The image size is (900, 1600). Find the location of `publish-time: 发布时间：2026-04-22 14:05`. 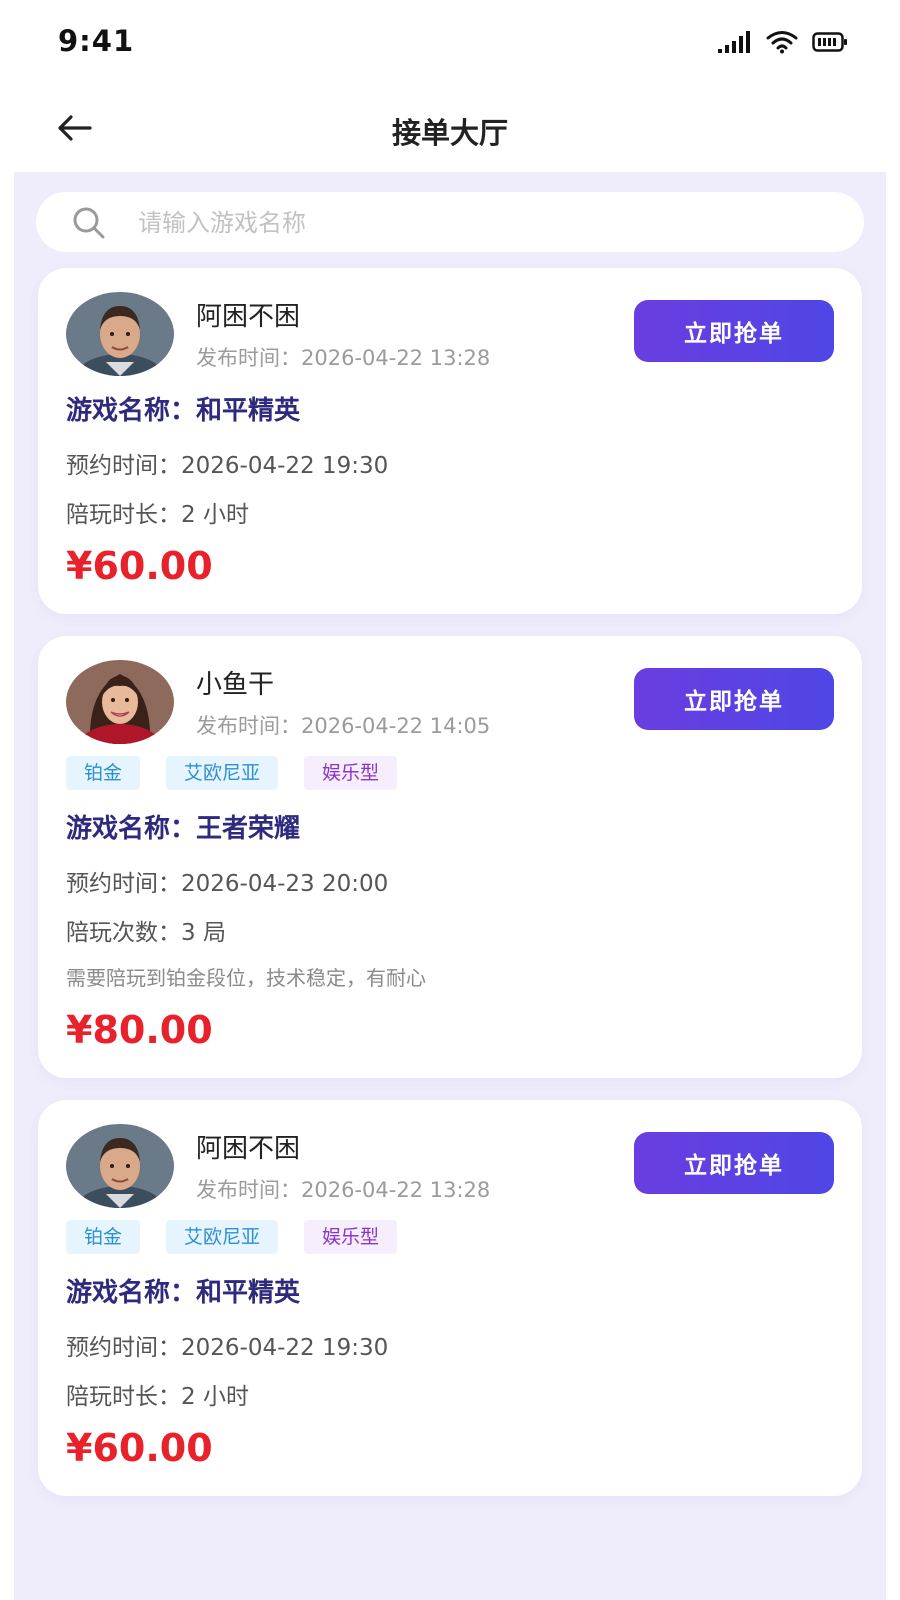

publish-time: 发布时间：2026-04-22 14:05 is located at coordinates (343, 726).